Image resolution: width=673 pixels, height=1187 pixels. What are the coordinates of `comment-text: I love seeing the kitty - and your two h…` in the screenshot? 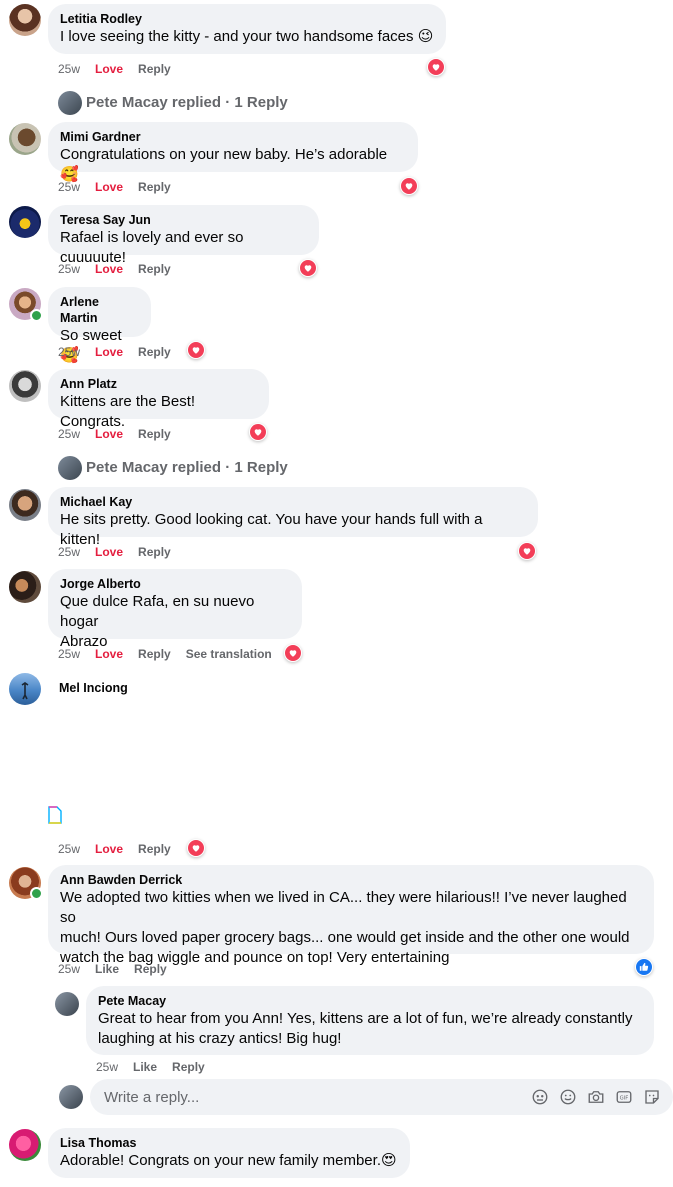 It's located at (247, 36).